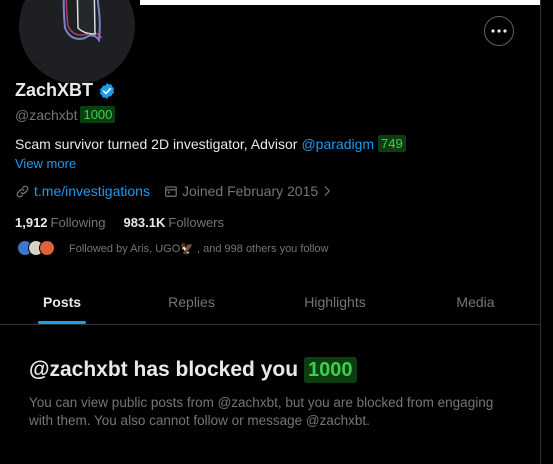  Describe the element at coordinates (92, 191) in the screenshot. I see `profile-website-link: t.me/investigations` at that location.